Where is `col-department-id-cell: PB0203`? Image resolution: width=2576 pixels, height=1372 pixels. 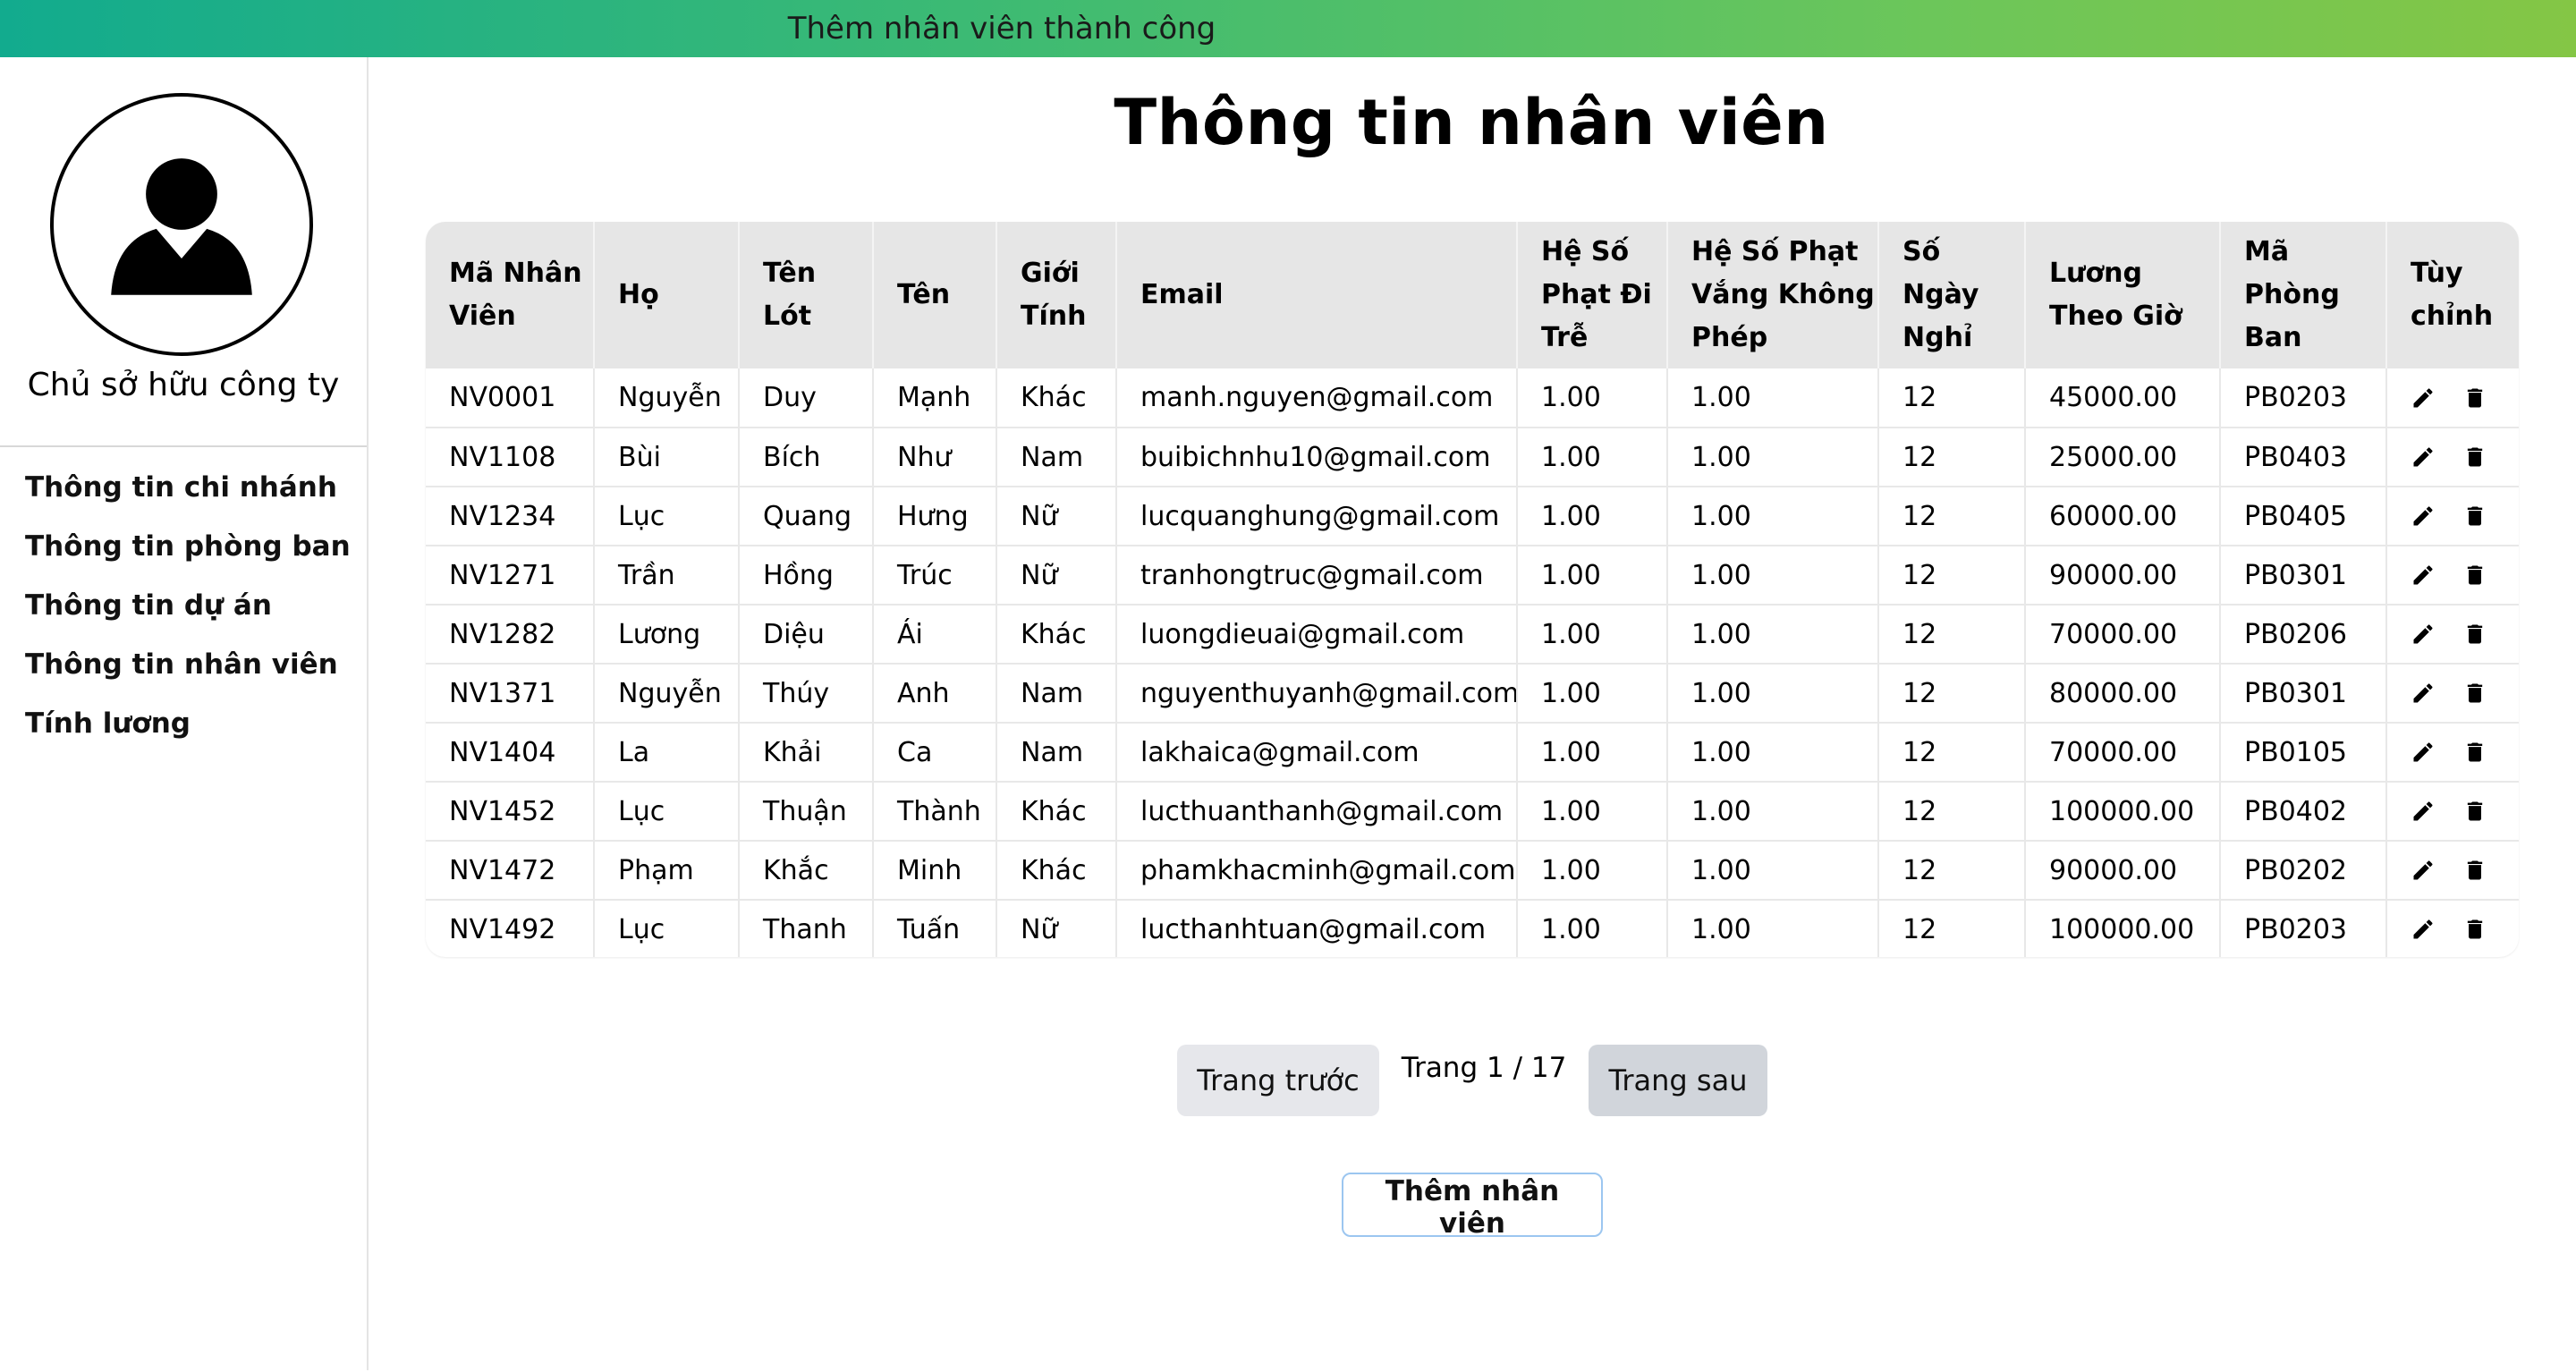 col-department-id-cell: PB0203 is located at coordinates (2303, 398).